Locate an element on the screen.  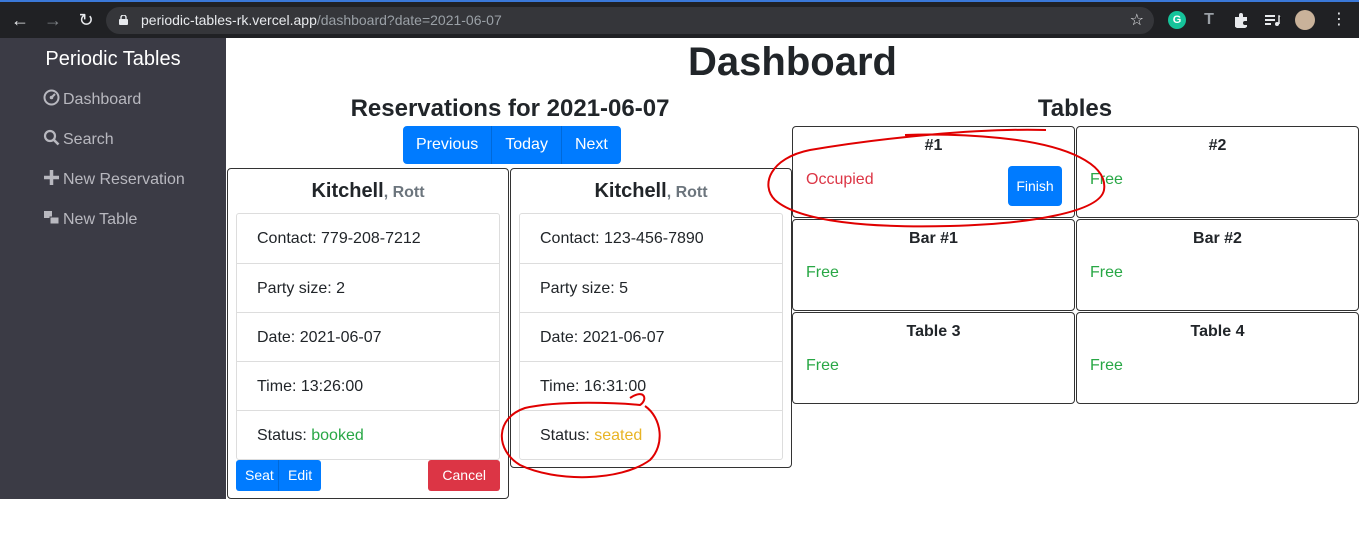
puzzle-icon is located at coordinates (1241, 20).